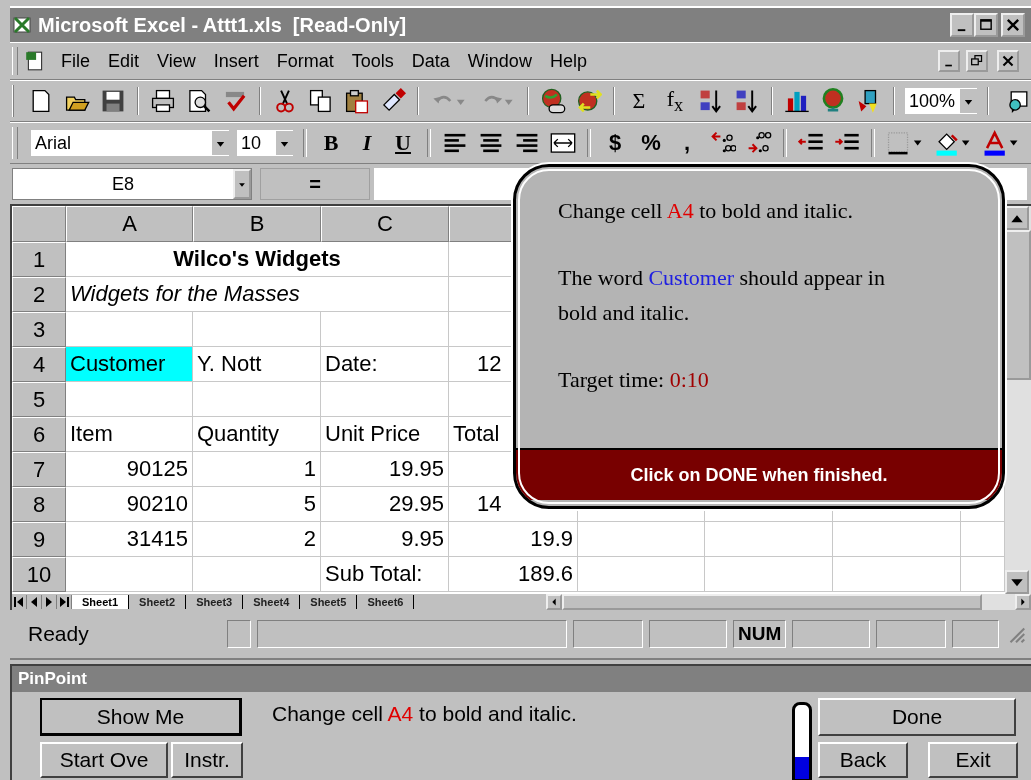  What do you see at coordinates (331, 143) in the screenshot?
I see `bold-button: B` at bounding box center [331, 143].